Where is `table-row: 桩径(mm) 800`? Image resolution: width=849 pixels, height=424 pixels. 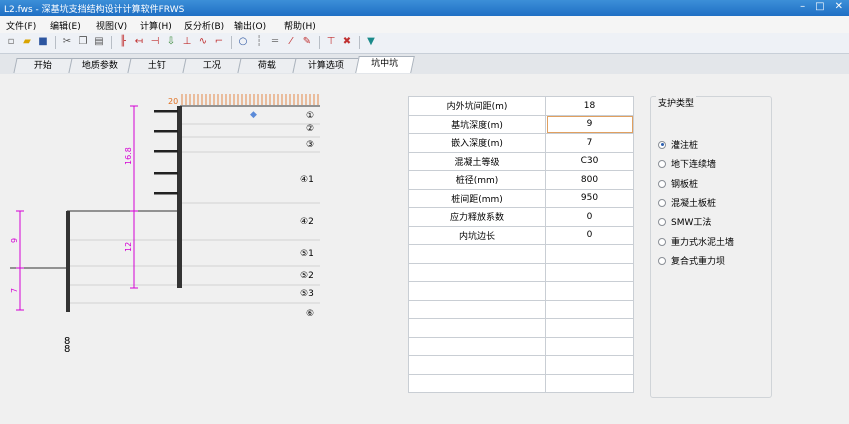
table-row: 桩径(mm) 800 is located at coordinates (521, 180).